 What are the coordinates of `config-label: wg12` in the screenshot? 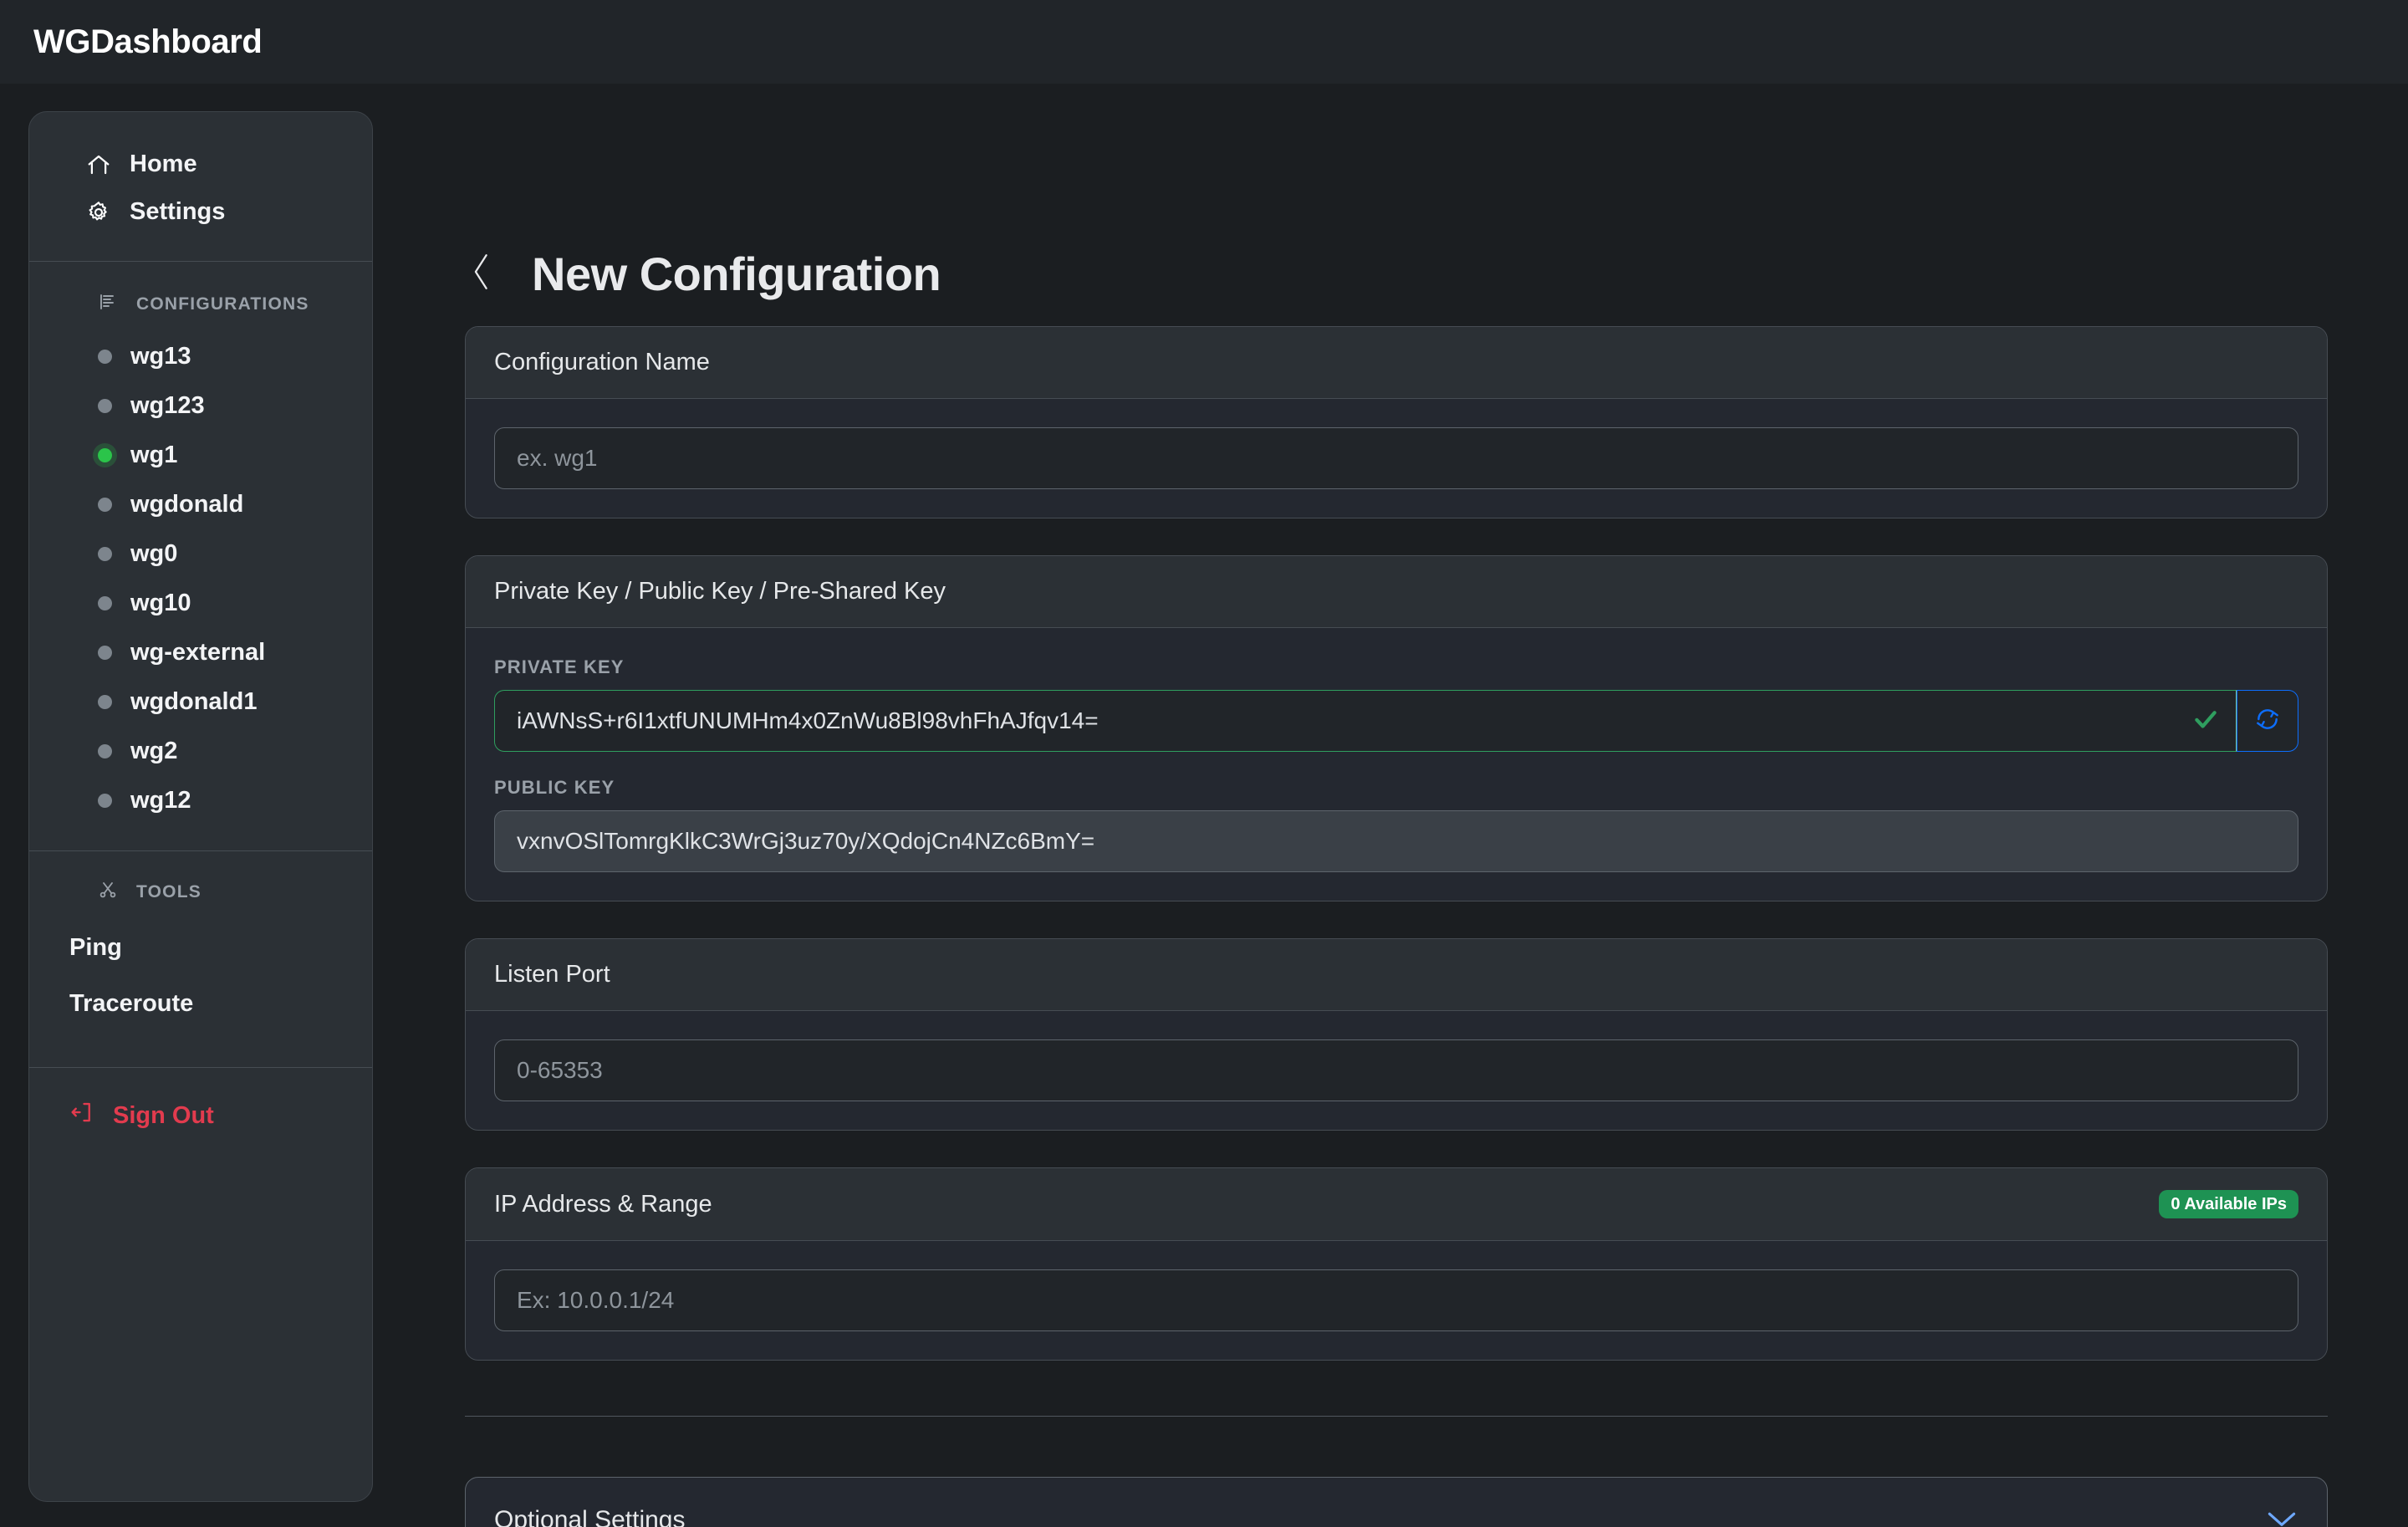 It's located at (160, 800).